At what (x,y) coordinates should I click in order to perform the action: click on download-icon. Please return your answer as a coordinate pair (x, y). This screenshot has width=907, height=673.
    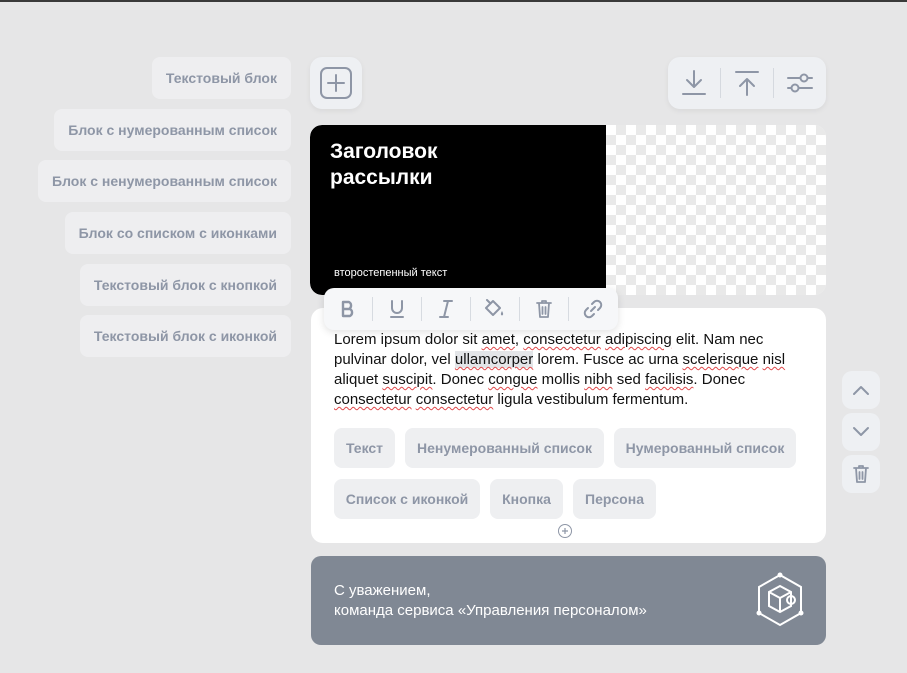
    Looking at the image, I should click on (694, 82).